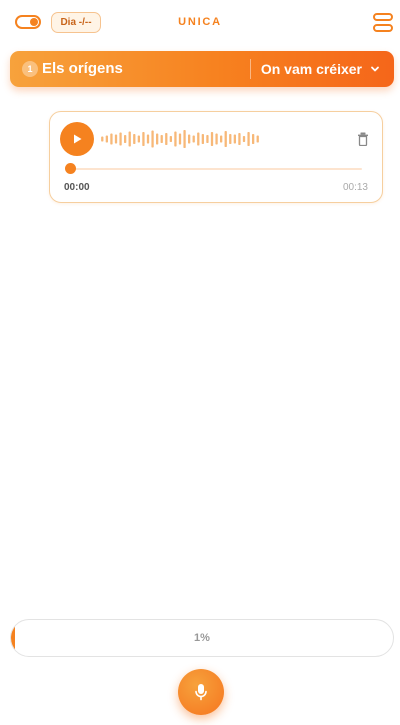 This screenshot has width=400, height=725. I want to click on audio-recording-card: 00:00 00:13, so click(216, 157).